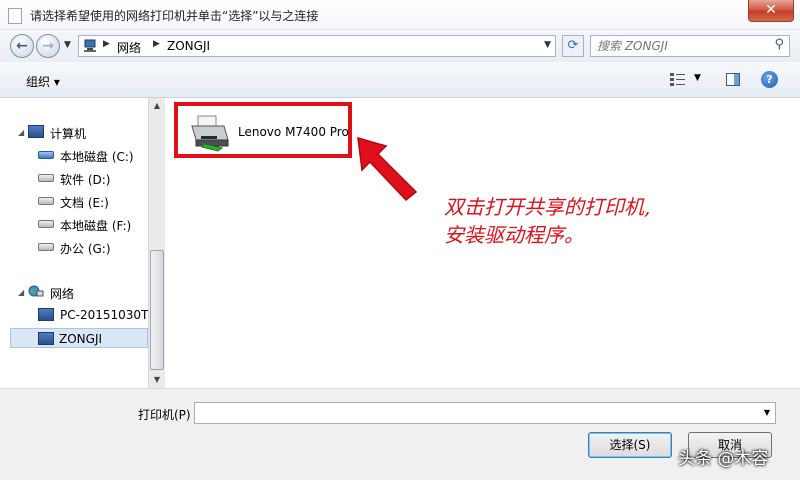  What do you see at coordinates (83, 292) in the screenshot?
I see `nav-item-network: 网络` at bounding box center [83, 292].